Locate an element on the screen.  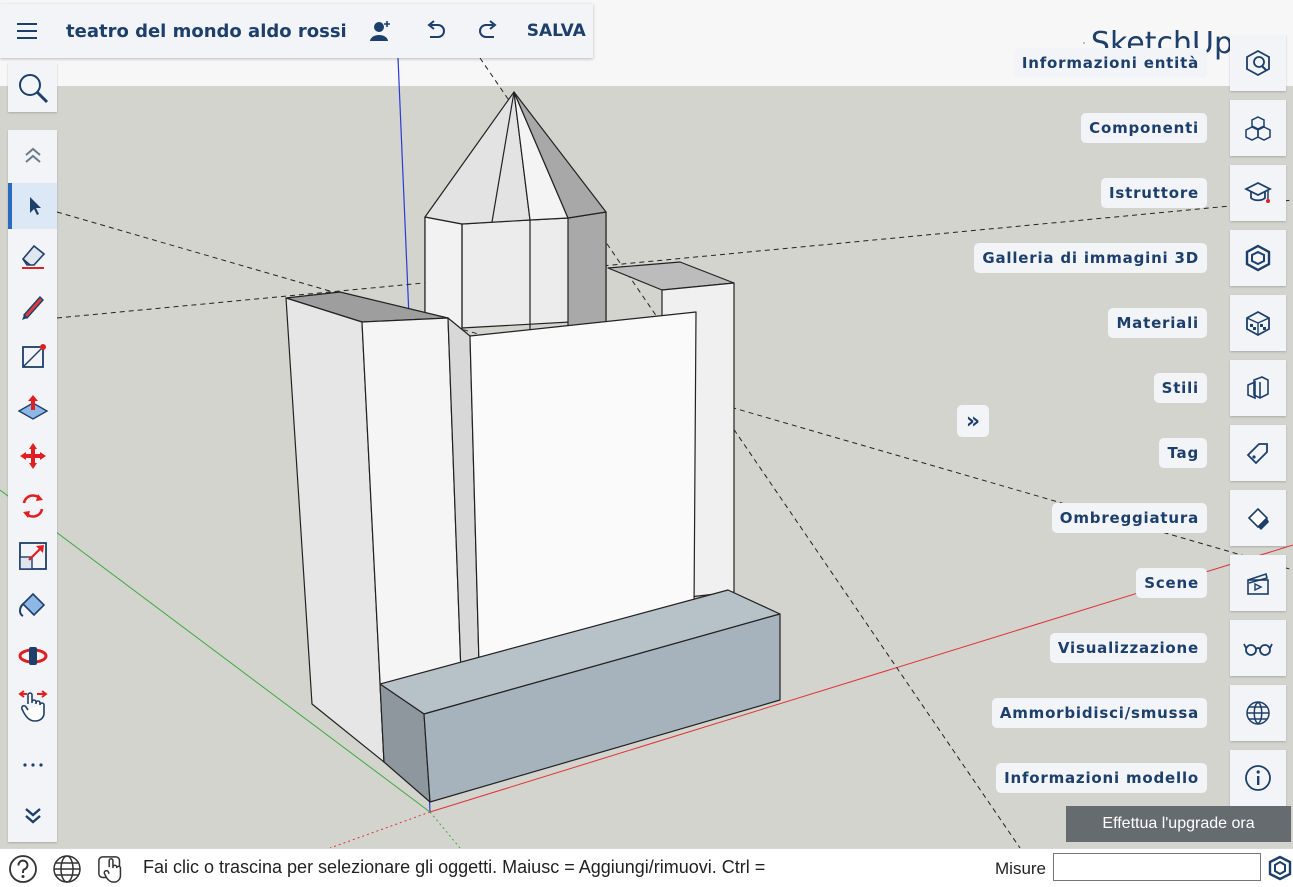
help-icon is located at coordinates (23, 869).